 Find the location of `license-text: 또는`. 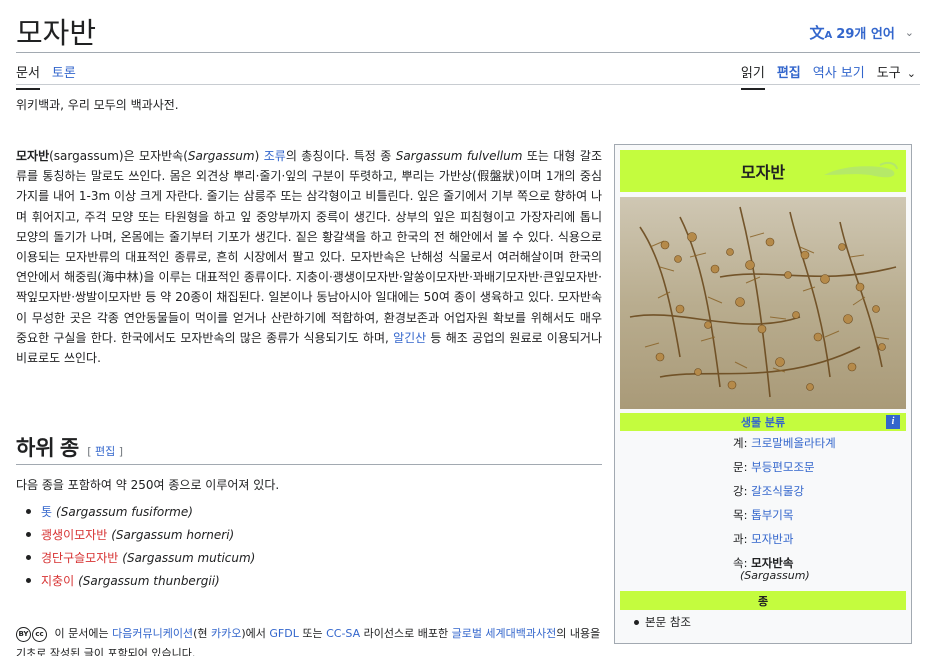

license-text: 또는 is located at coordinates (312, 633).